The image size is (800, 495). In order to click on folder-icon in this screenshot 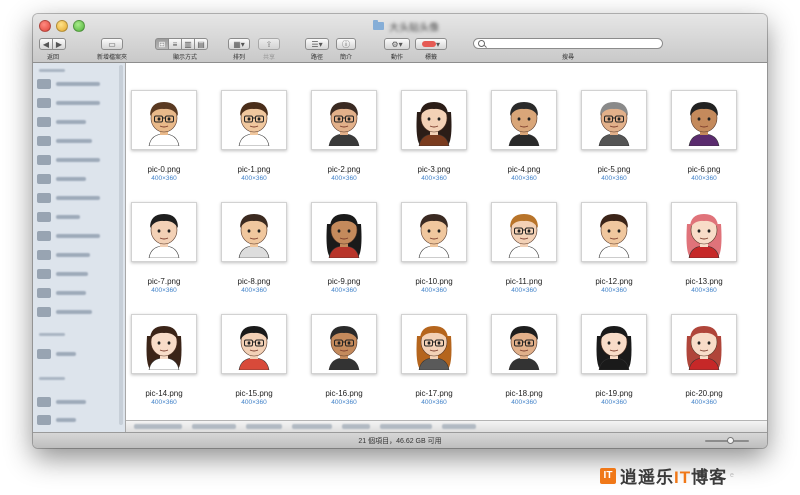, I will do `click(44, 236)`.